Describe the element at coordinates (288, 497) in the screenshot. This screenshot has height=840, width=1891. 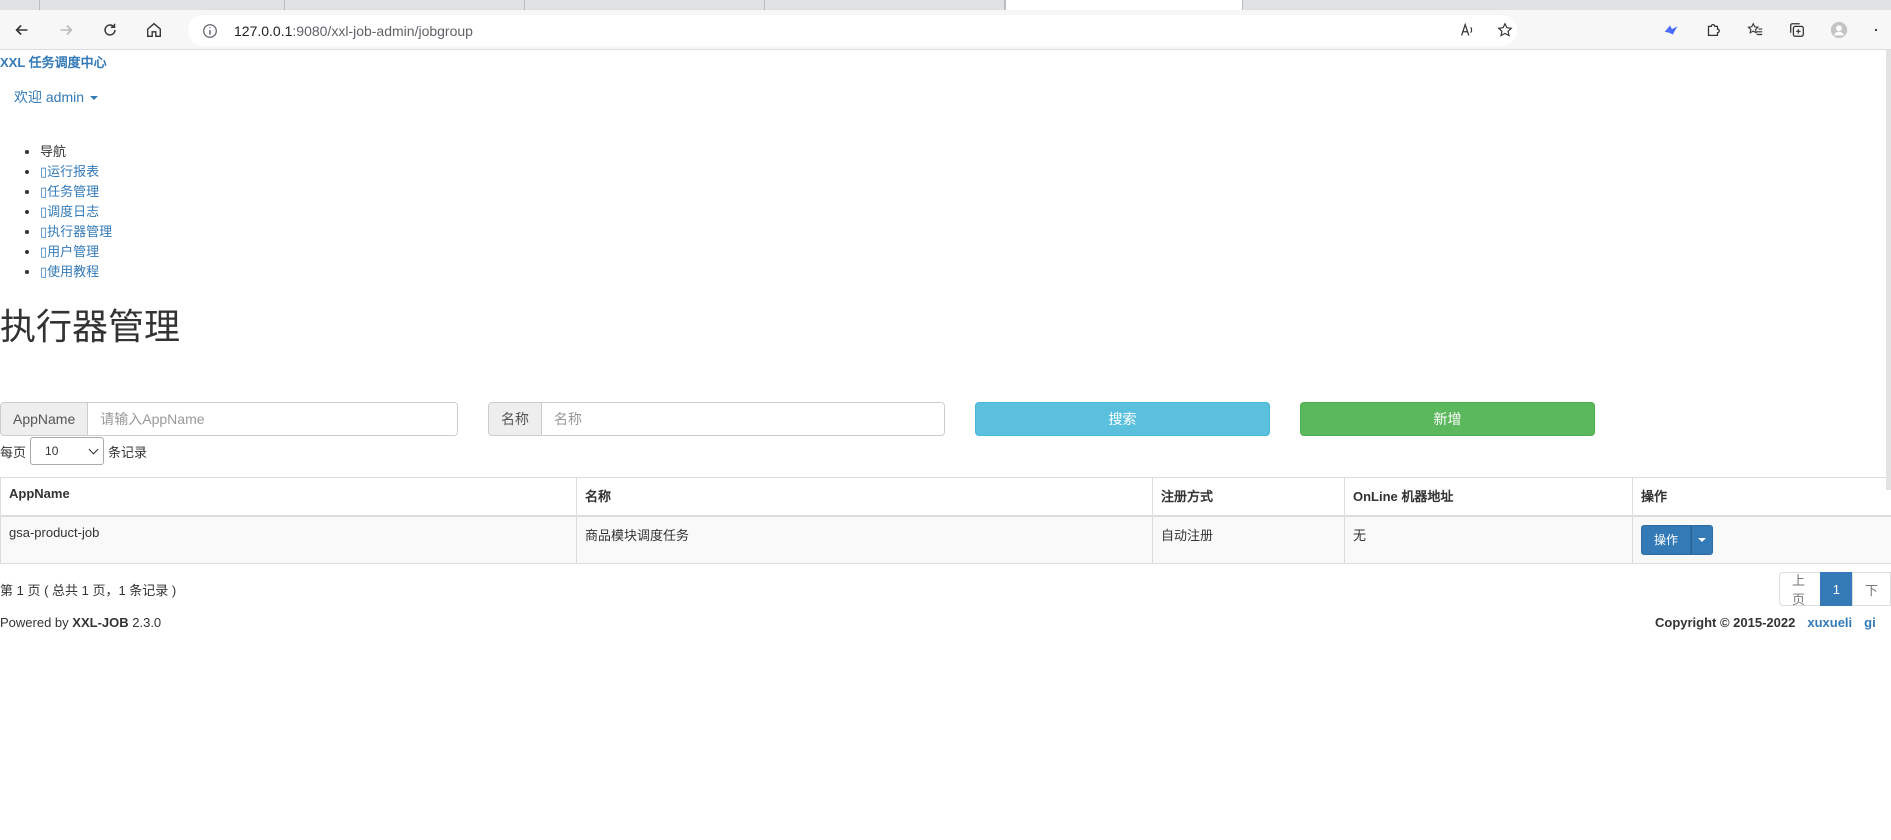
I see `column-header-appname: AppName` at that location.